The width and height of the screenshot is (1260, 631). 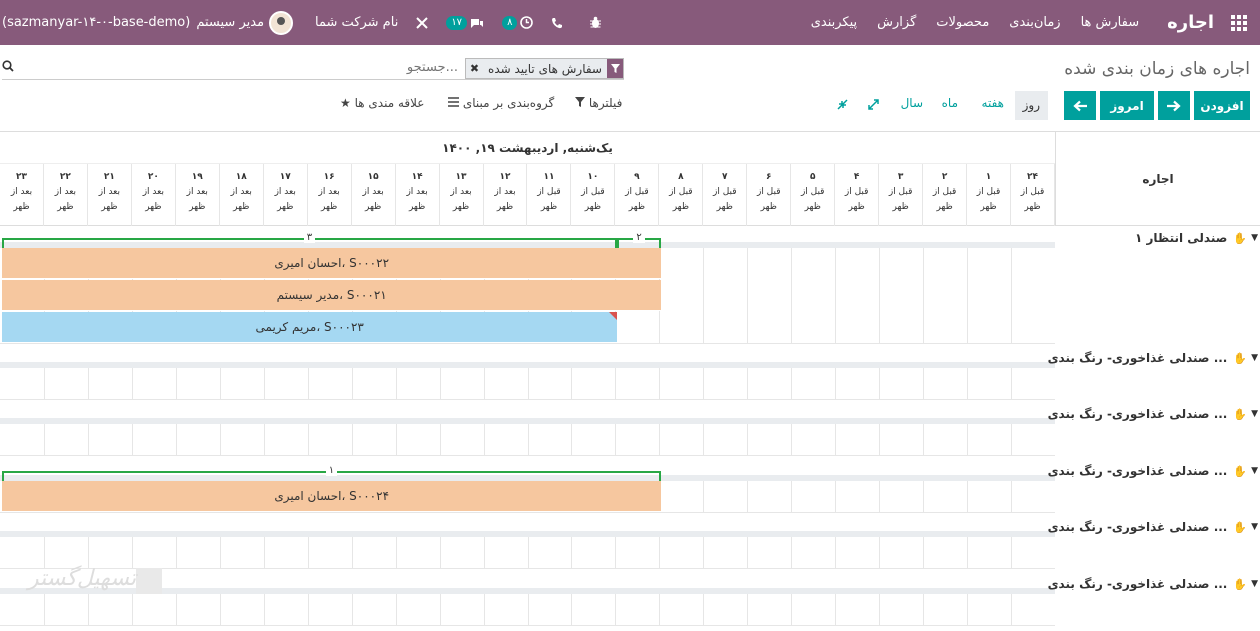 What do you see at coordinates (110, 195) in the screenshot?
I see `hour-cell: ۲۱ بعد از ظهر` at bounding box center [110, 195].